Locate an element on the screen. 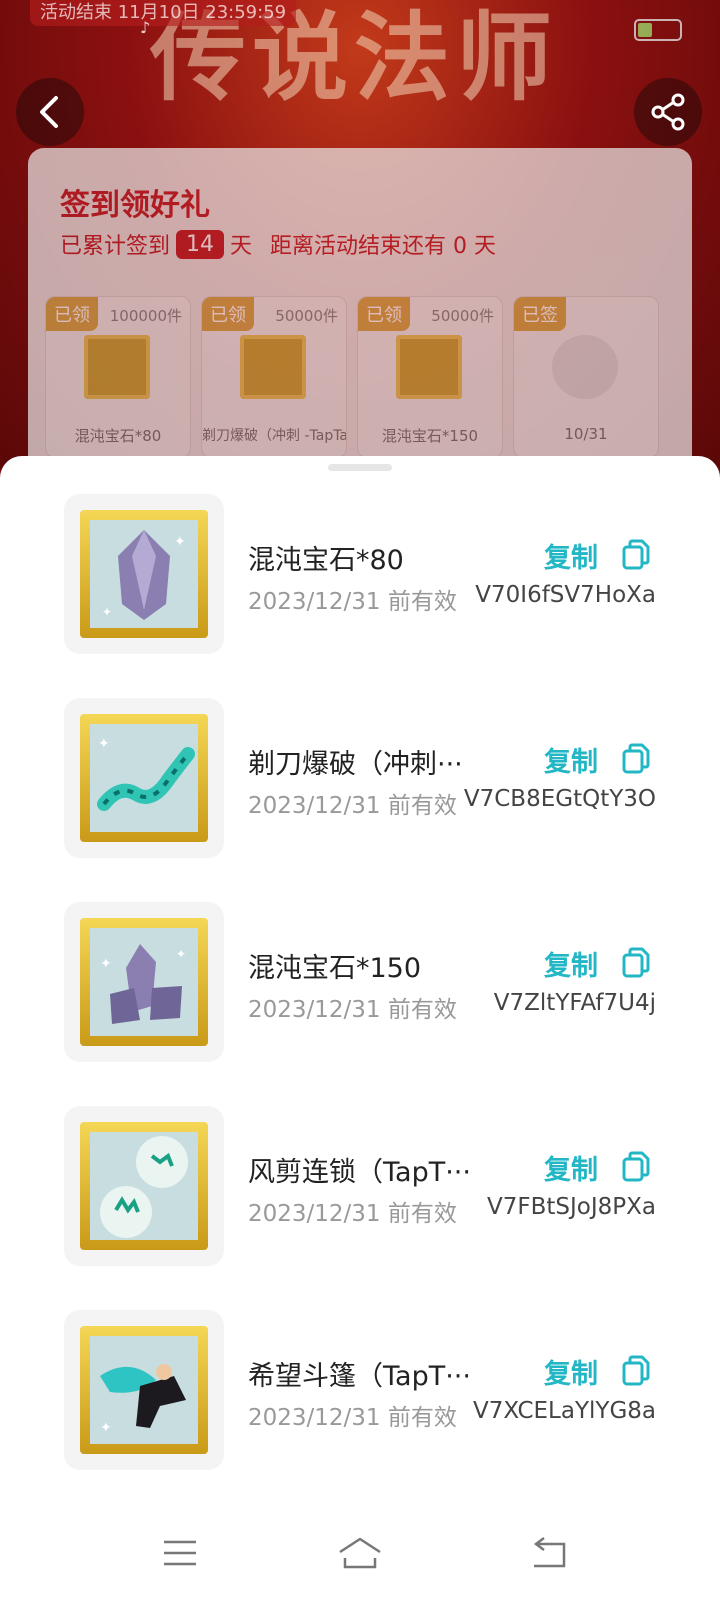 The image size is (720, 1605). checkin-days-badge: 14 is located at coordinates (200, 244).